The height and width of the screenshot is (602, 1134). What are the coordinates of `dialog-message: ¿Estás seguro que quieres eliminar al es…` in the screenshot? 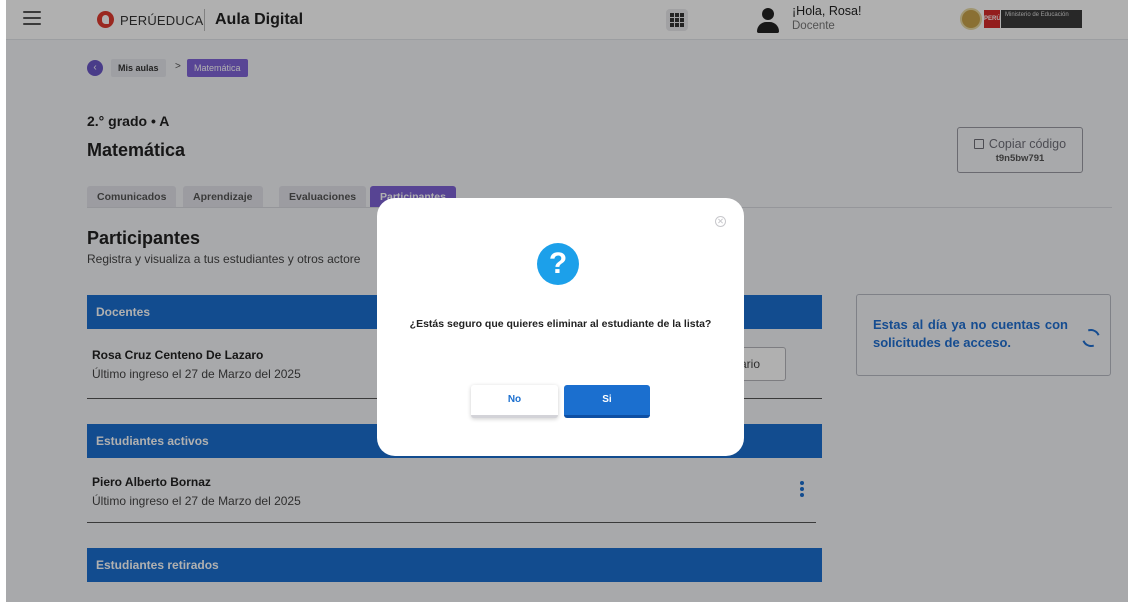 It's located at (560, 324).